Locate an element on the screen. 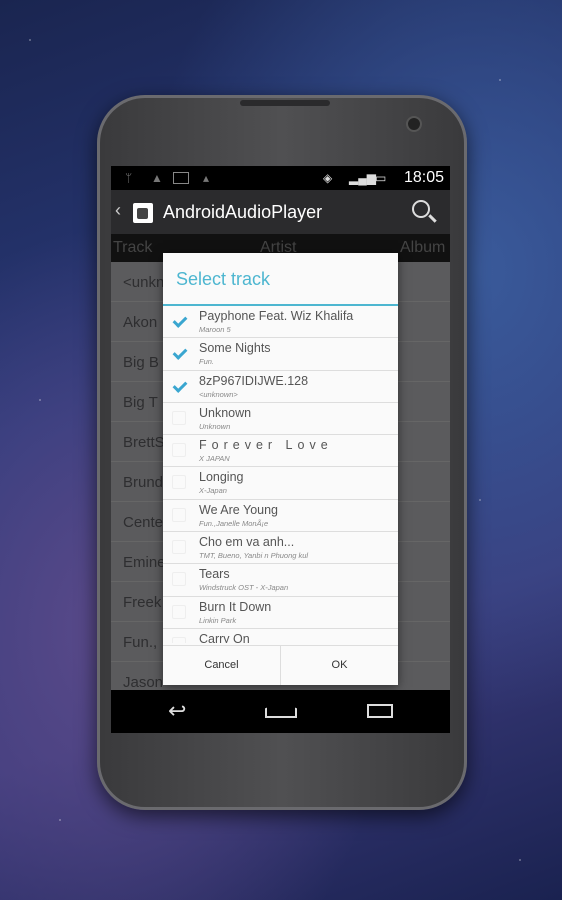 The width and height of the screenshot is (562, 900). track-row: Tears Windstruck OST - X-Japan is located at coordinates (280, 580).